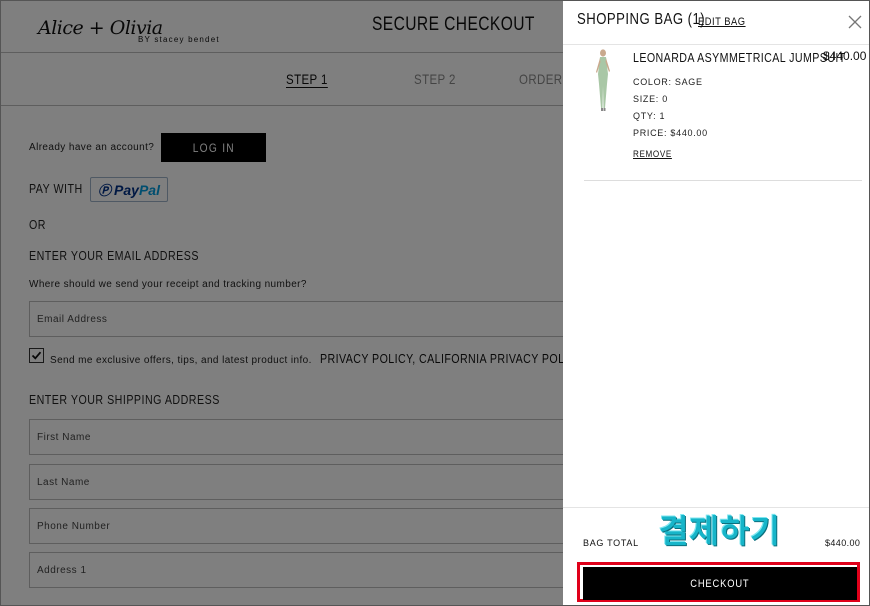 The width and height of the screenshot is (870, 606). What do you see at coordinates (739, 57) in the screenshot?
I see `product-name: LEONARDA ASYMMETRICAL JUMPSUIT` at bounding box center [739, 57].